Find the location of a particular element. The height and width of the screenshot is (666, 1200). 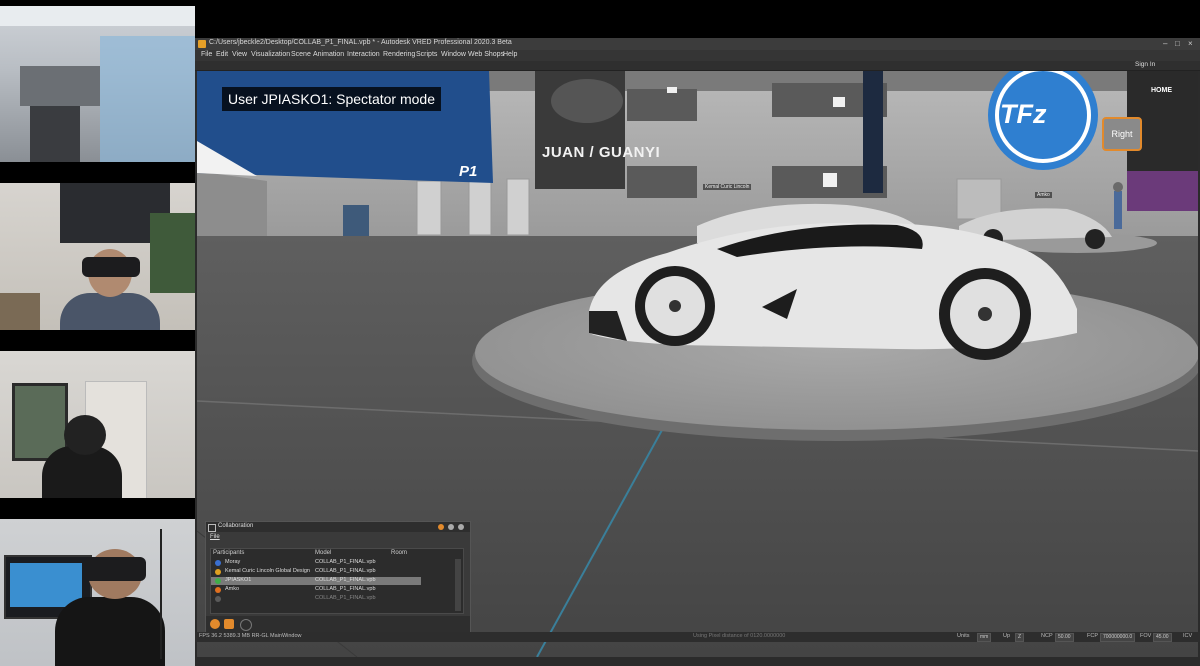

up-label: Up is located at coordinates (1007, 636).